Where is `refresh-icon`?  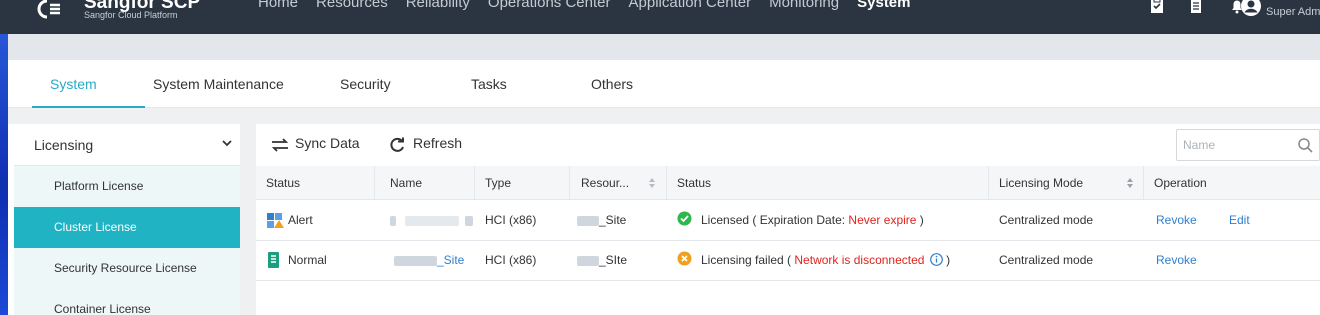
refresh-icon is located at coordinates (397, 144).